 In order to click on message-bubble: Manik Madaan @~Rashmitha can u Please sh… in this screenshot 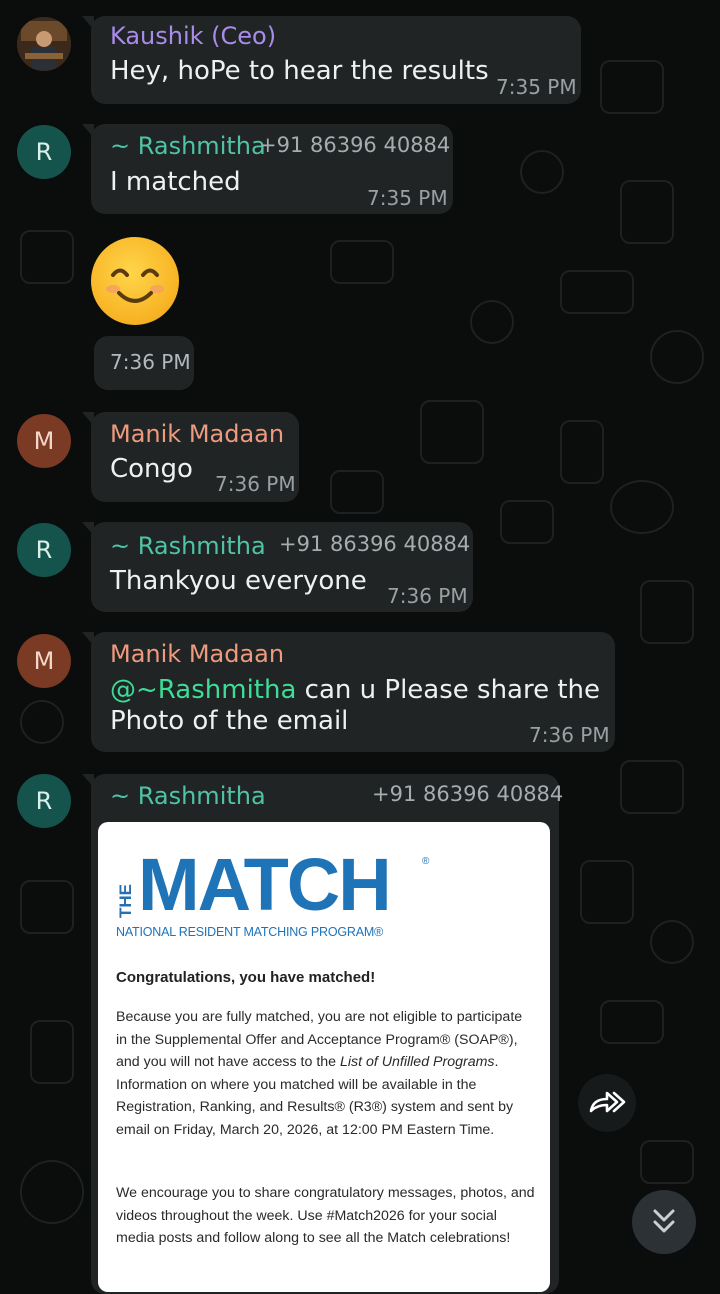, I will do `click(348, 692)`.